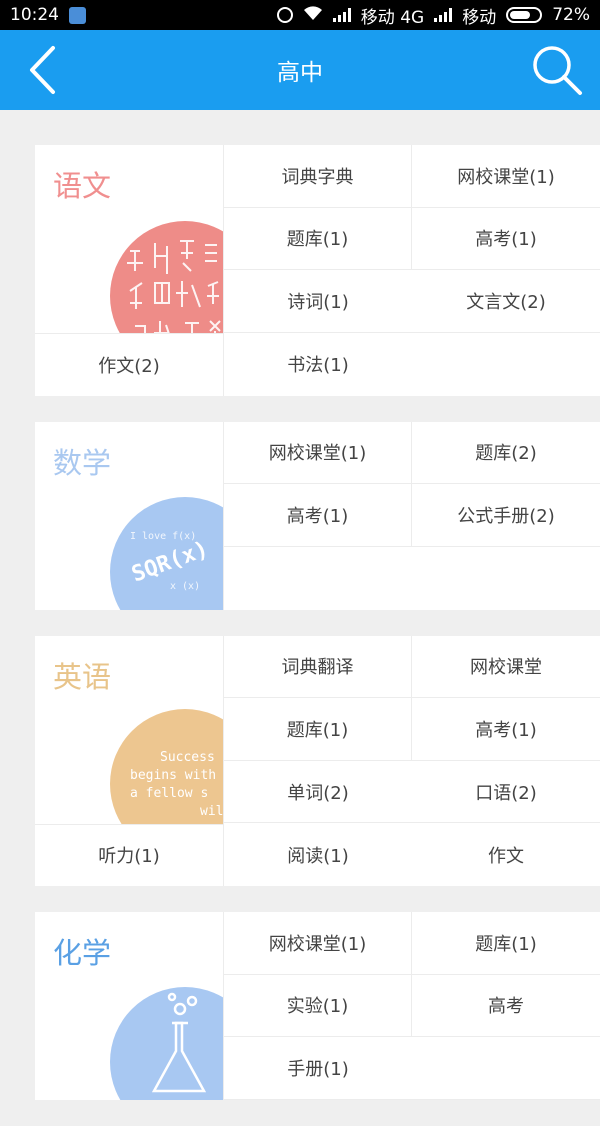 This screenshot has width=600, height=1126. I want to click on svg-text: I love f(x), so click(163, 536).